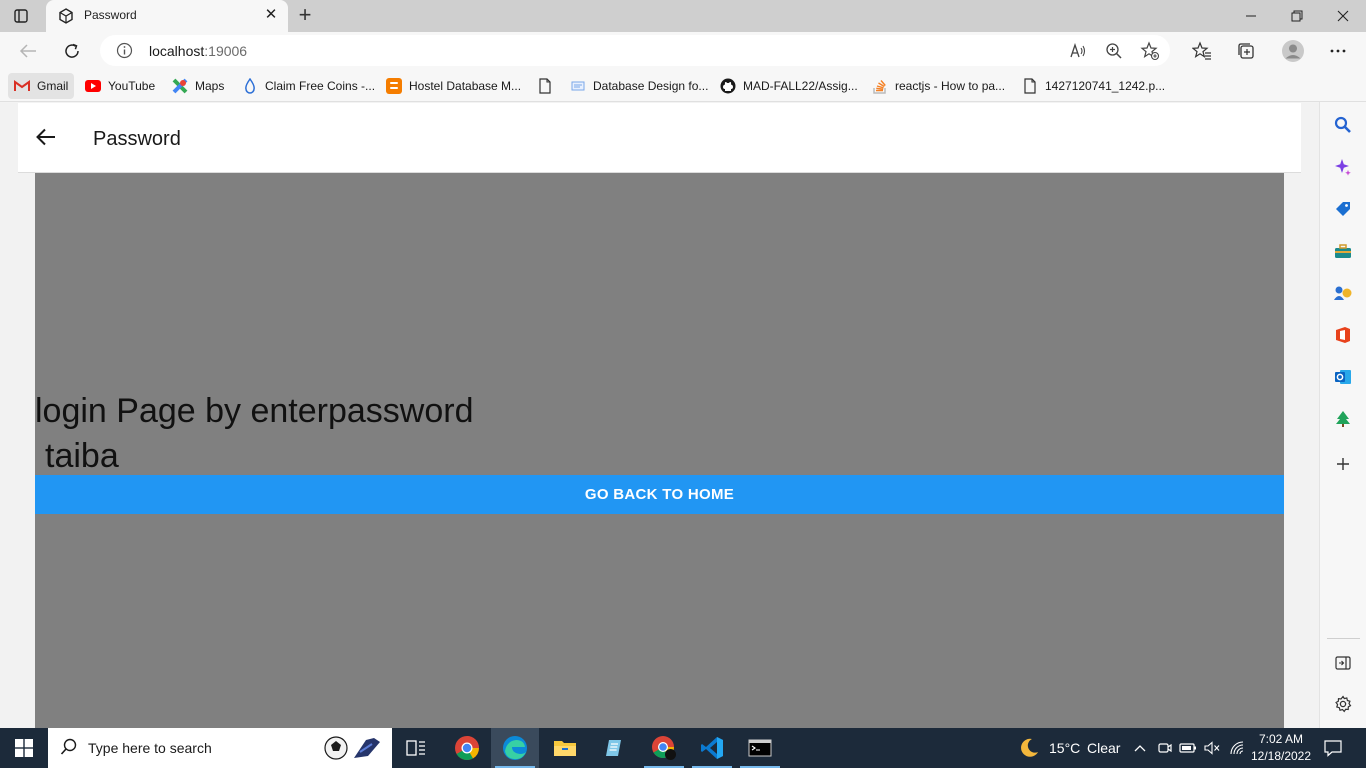 This screenshot has width=1366, height=768. Describe the element at coordinates (1064, 748) in the screenshot. I see `weather-temp: 15°C` at that location.